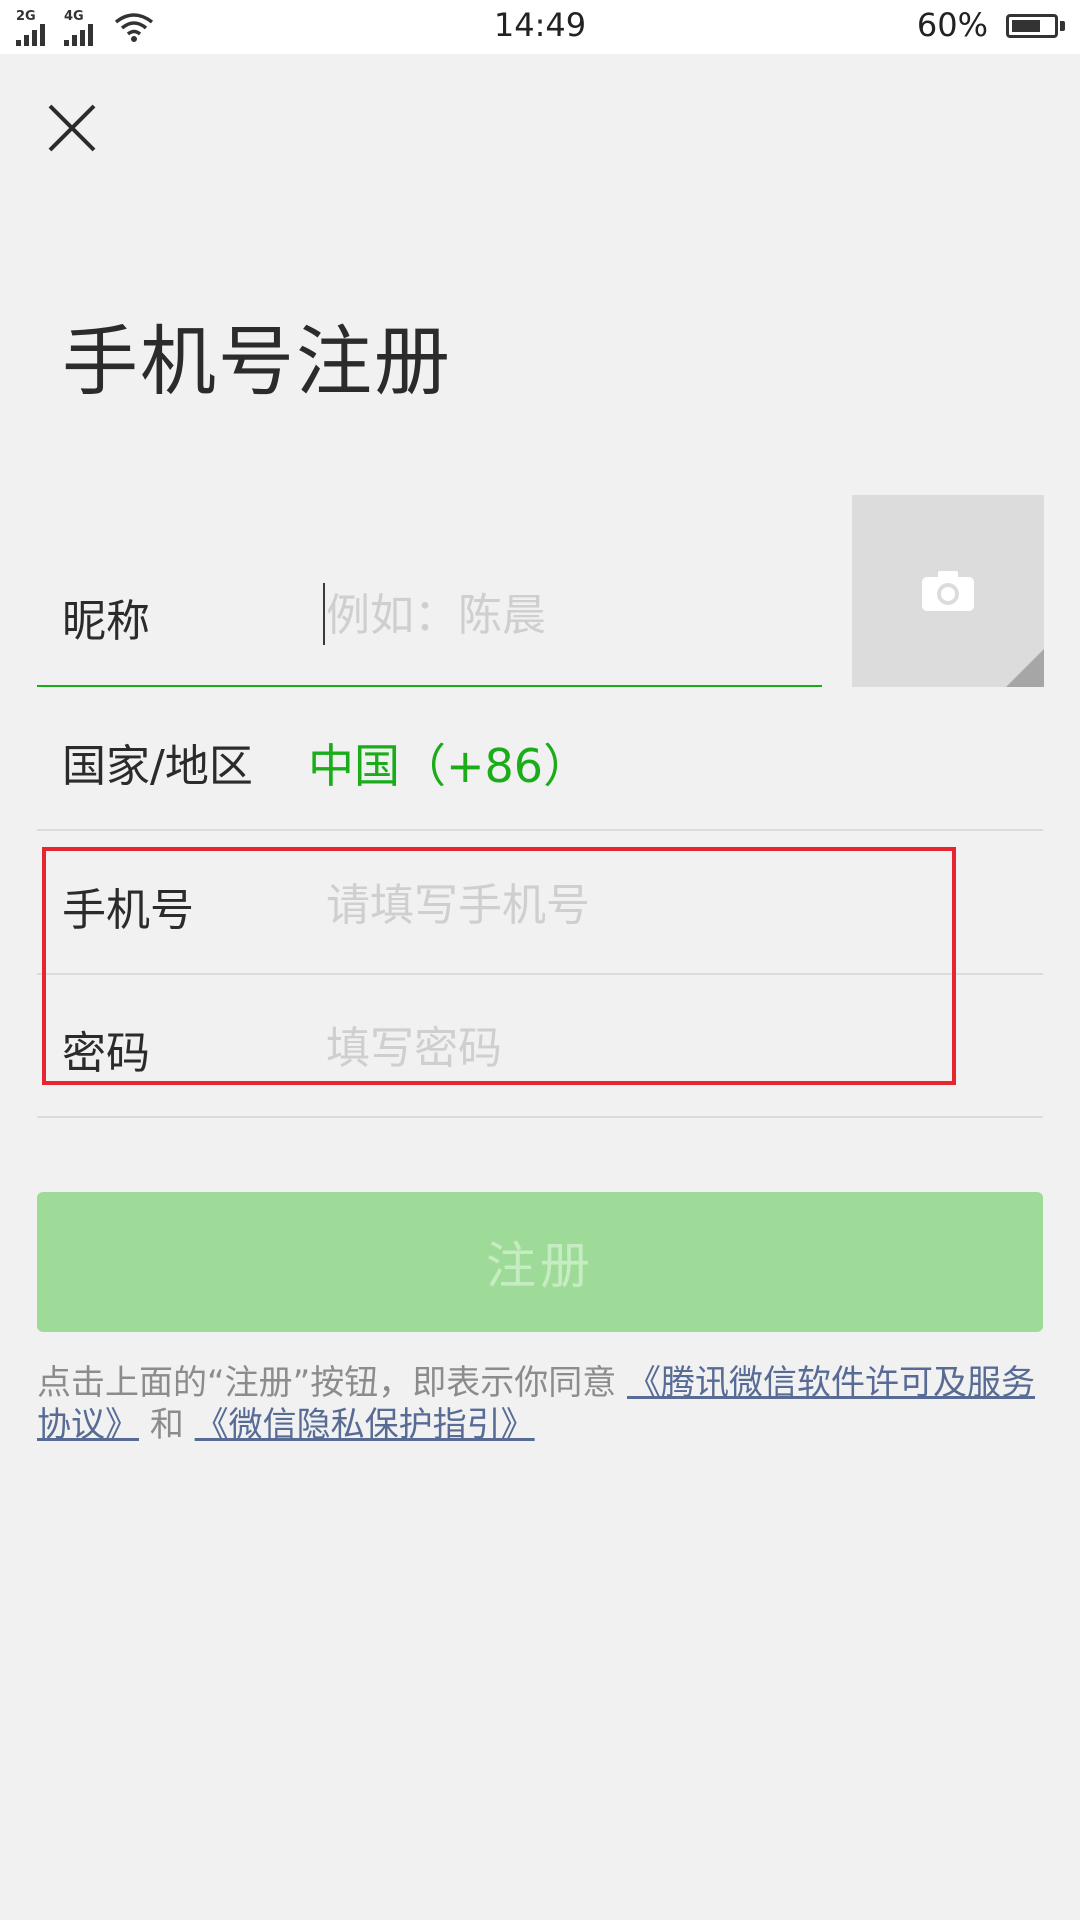 The width and height of the screenshot is (1080, 1920). I want to click on register-button: 注册, so click(540, 1262).